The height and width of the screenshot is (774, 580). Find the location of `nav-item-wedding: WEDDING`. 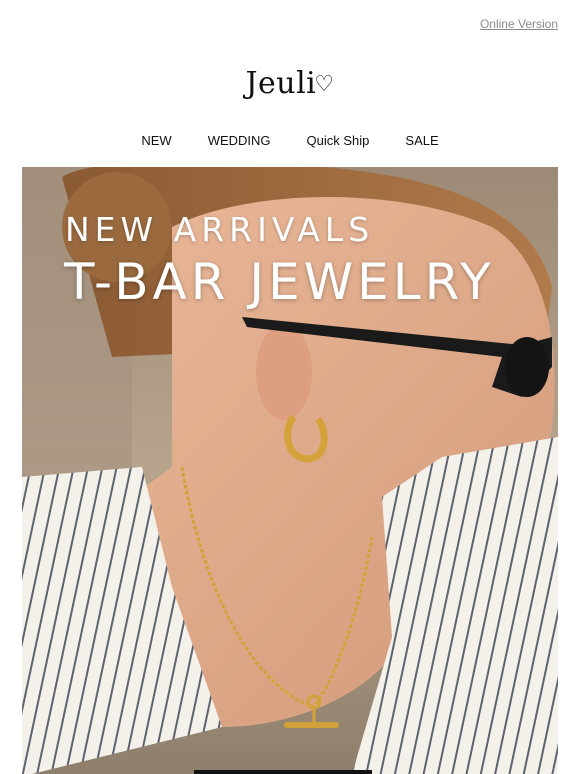

nav-item-wedding: WEDDING is located at coordinates (239, 140).